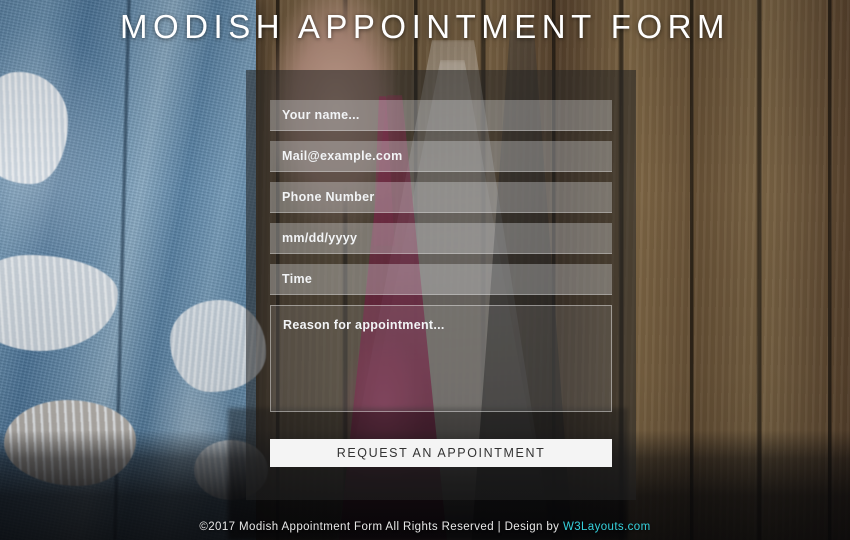 The width and height of the screenshot is (850, 540). I want to click on request-appointment-button: Request an Appointment, so click(441, 453).